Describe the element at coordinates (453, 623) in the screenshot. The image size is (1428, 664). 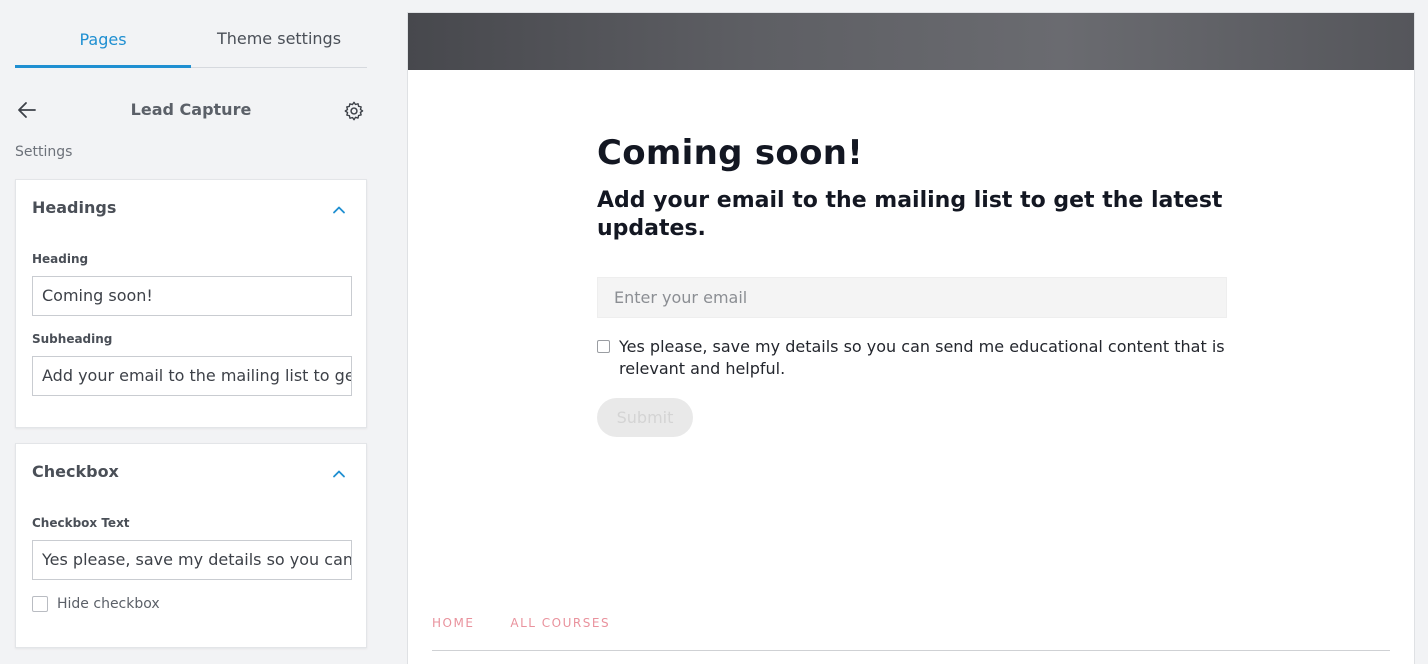
I see `footer-link-home: HOME` at that location.